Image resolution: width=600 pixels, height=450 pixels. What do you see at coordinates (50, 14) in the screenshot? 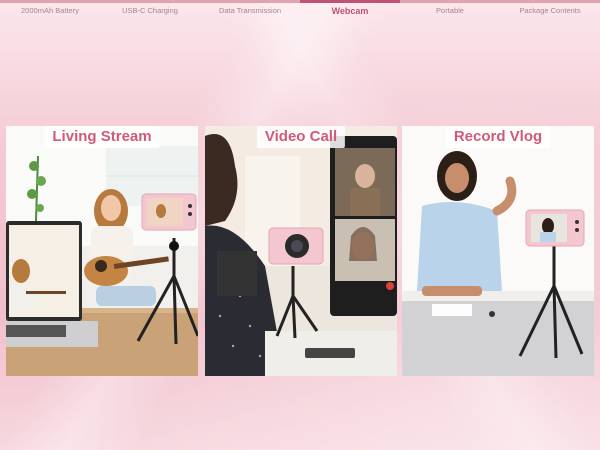
I see `tab-battery: 2000mAh Battery` at bounding box center [50, 14].